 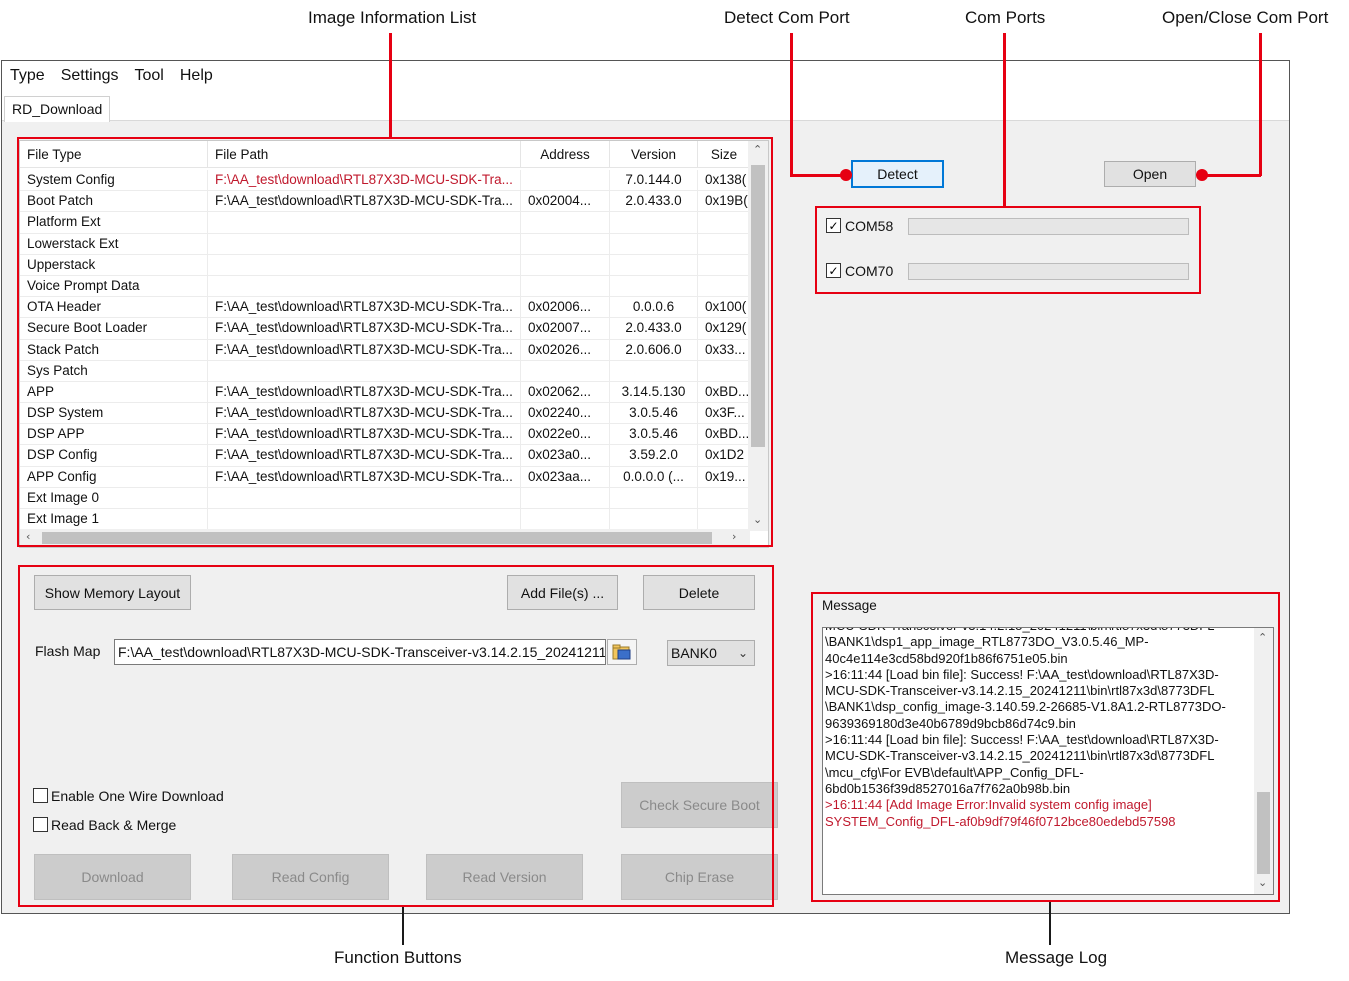 I want to click on table-row: Platform Ext, so click(x=385, y=223).